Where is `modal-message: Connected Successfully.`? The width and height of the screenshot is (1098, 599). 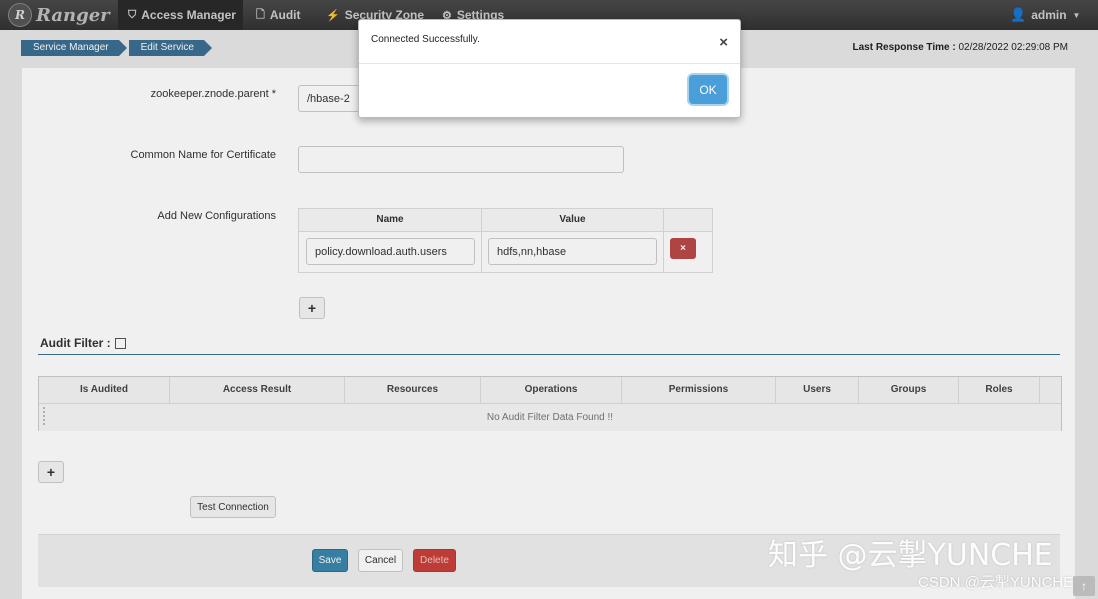
modal-message: Connected Successfully. is located at coordinates (425, 39).